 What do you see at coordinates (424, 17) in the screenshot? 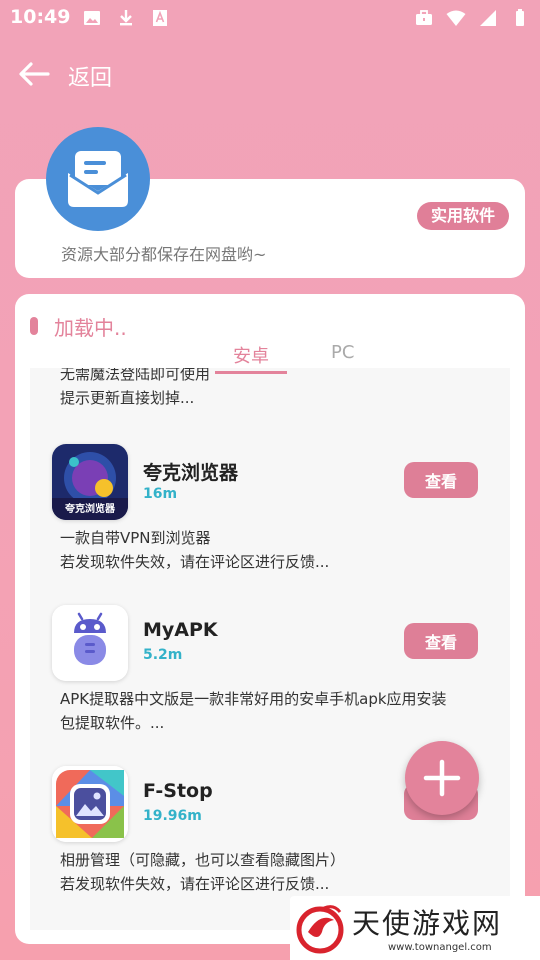
I see `briefcase-icon` at bounding box center [424, 17].